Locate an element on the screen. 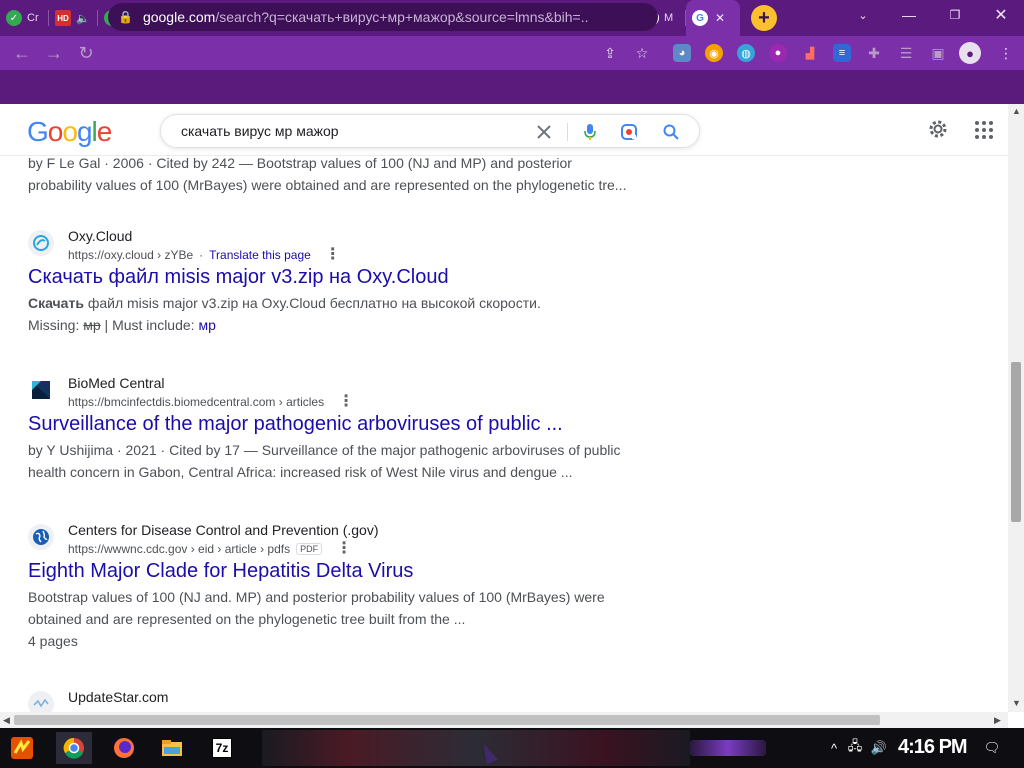 This screenshot has width=1024, height=768. firefox-taskbar-icon is located at coordinates (124, 748).